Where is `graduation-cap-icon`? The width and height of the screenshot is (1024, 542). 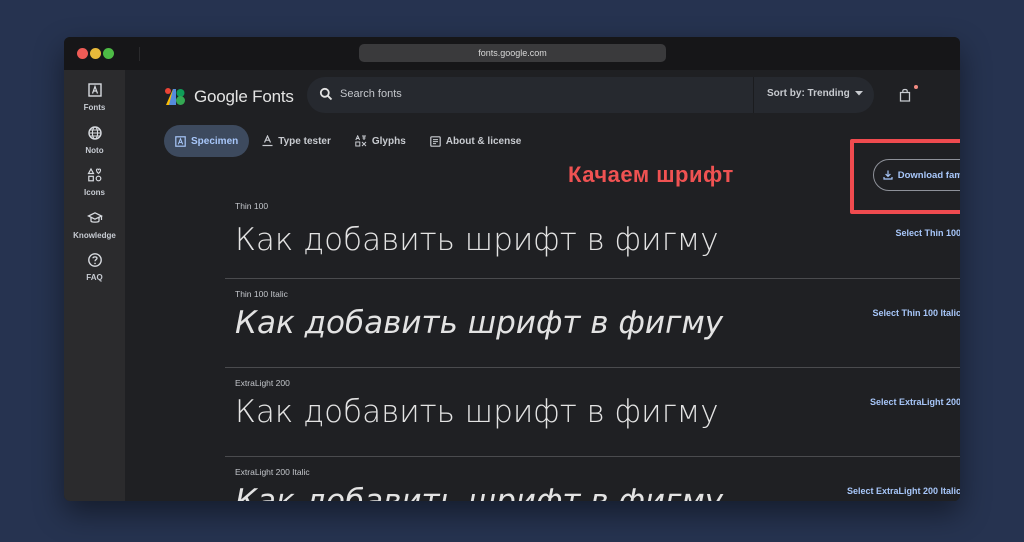
graduation-cap-icon is located at coordinates (94, 217).